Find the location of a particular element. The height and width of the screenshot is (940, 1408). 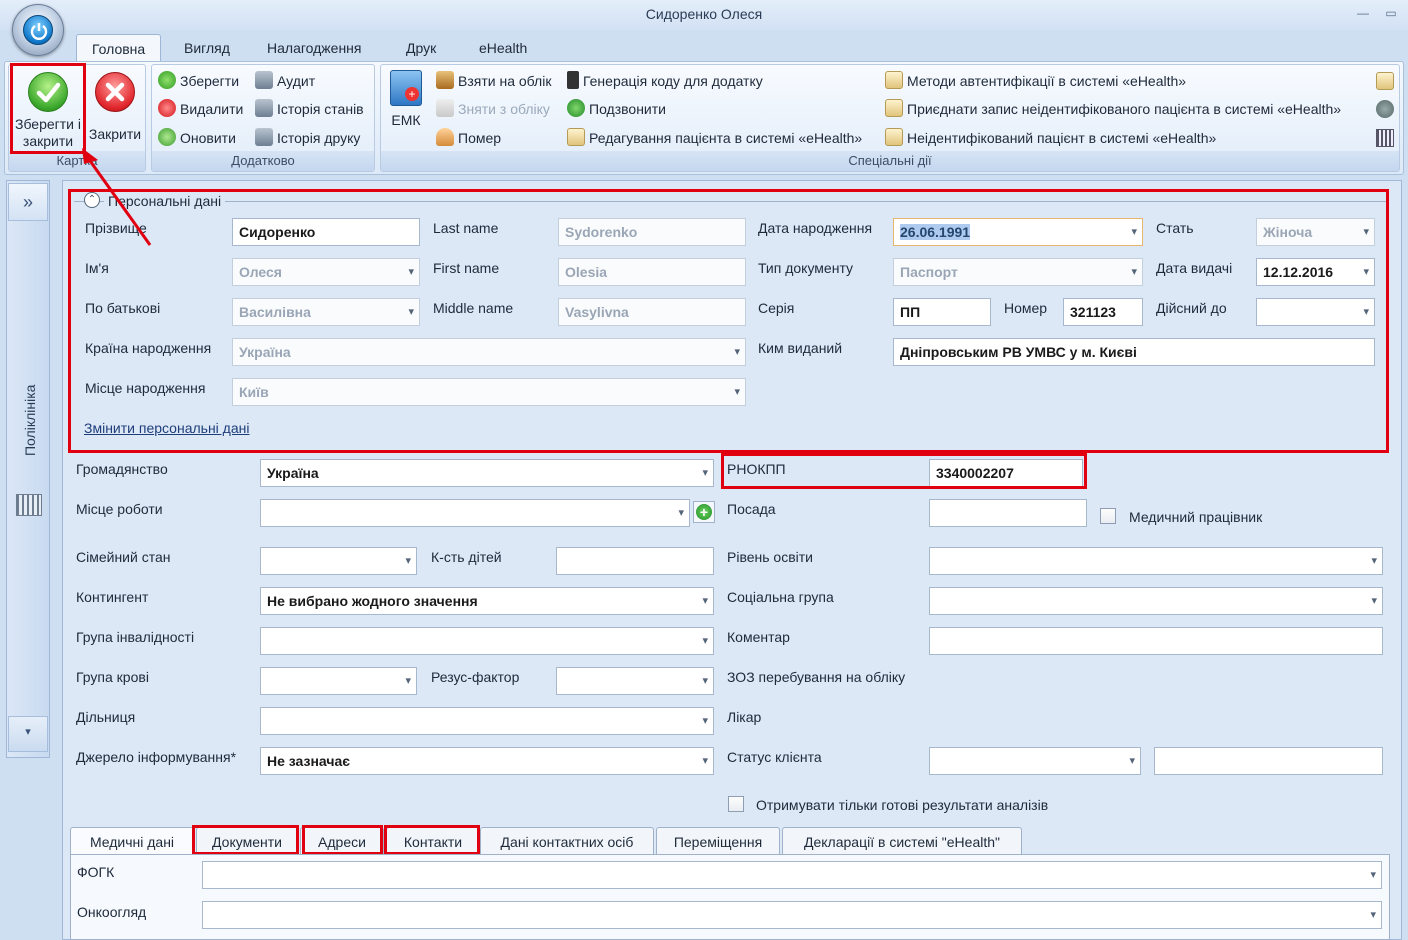

contingent-select: Не вибрано жодного значення is located at coordinates (487, 601).